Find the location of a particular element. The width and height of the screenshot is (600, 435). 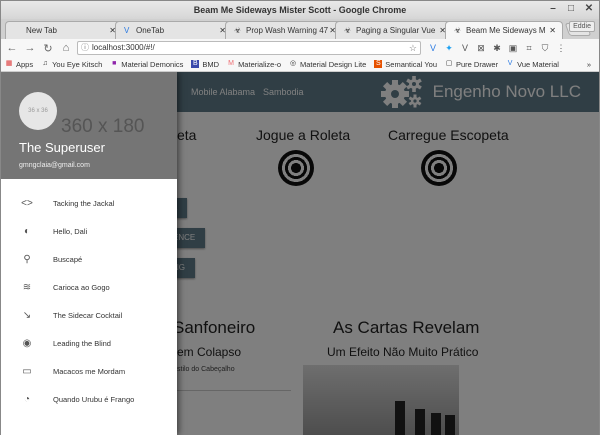

vue-icon: V is located at coordinates (510, 63).